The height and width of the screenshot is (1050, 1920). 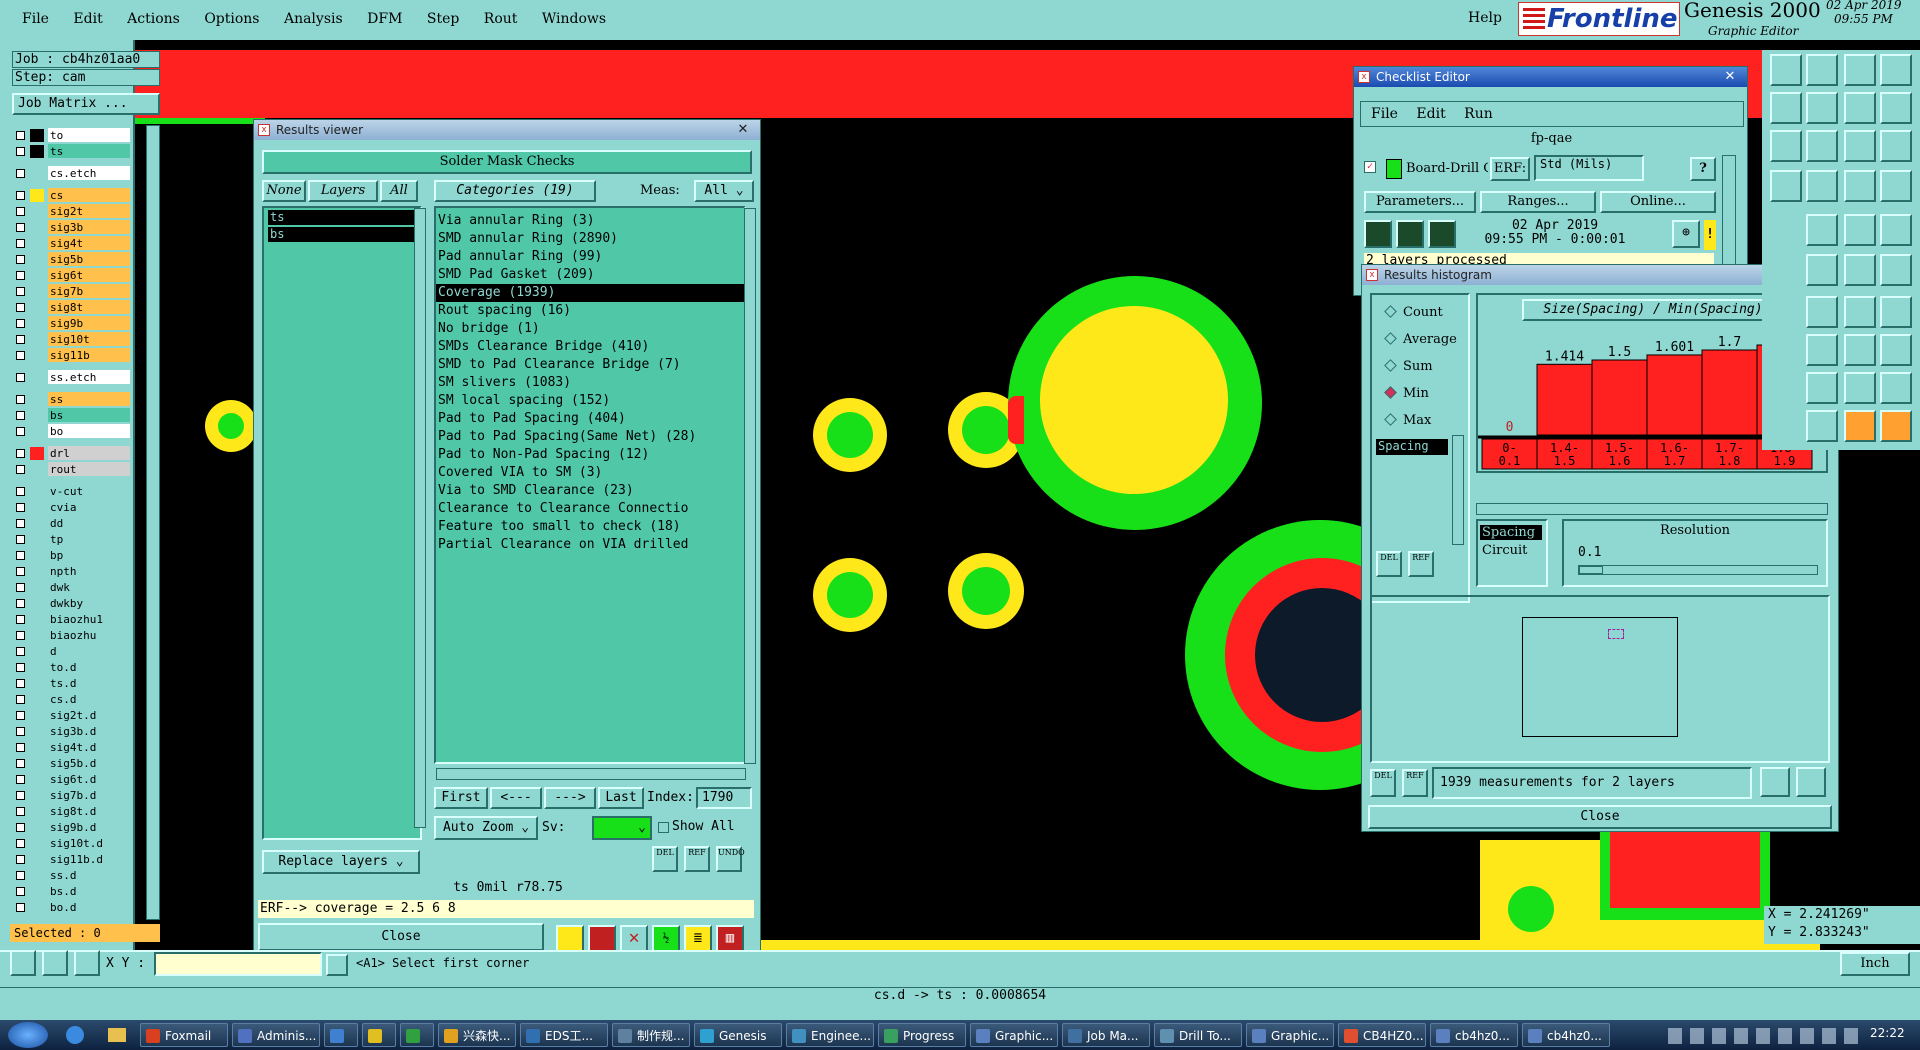 I want to click on layer-row-7: sig5b, so click(x=71, y=259).